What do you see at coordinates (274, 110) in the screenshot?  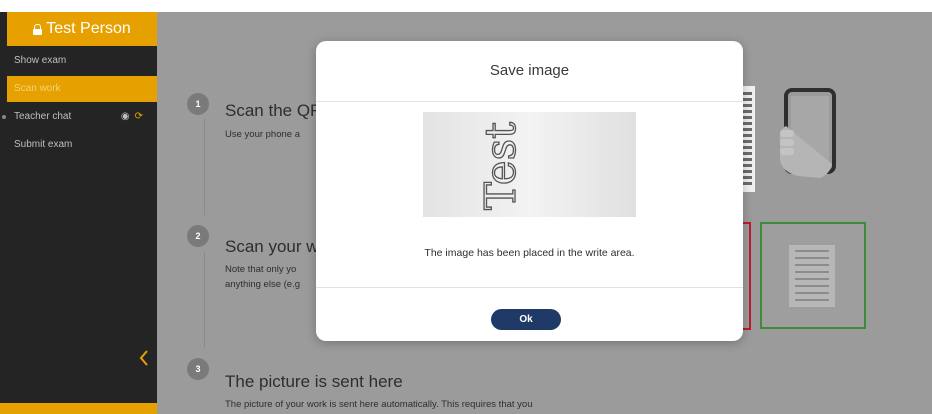 I see `step-1-title: Scan the QR` at bounding box center [274, 110].